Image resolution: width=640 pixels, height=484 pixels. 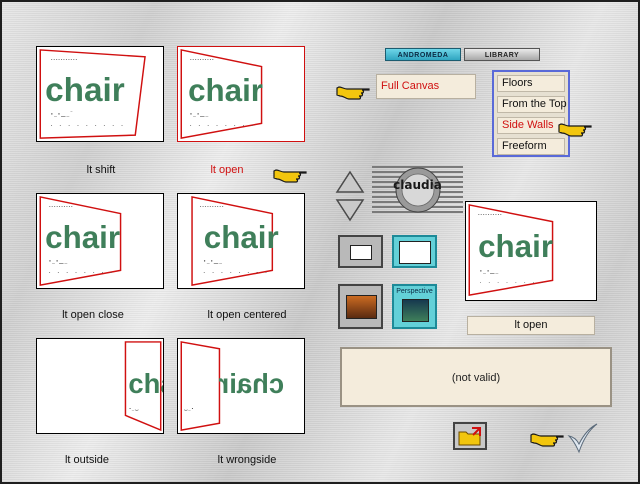 I want to click on thumbnail-image: chair ‿ _ •, so click(x=232, y=386).